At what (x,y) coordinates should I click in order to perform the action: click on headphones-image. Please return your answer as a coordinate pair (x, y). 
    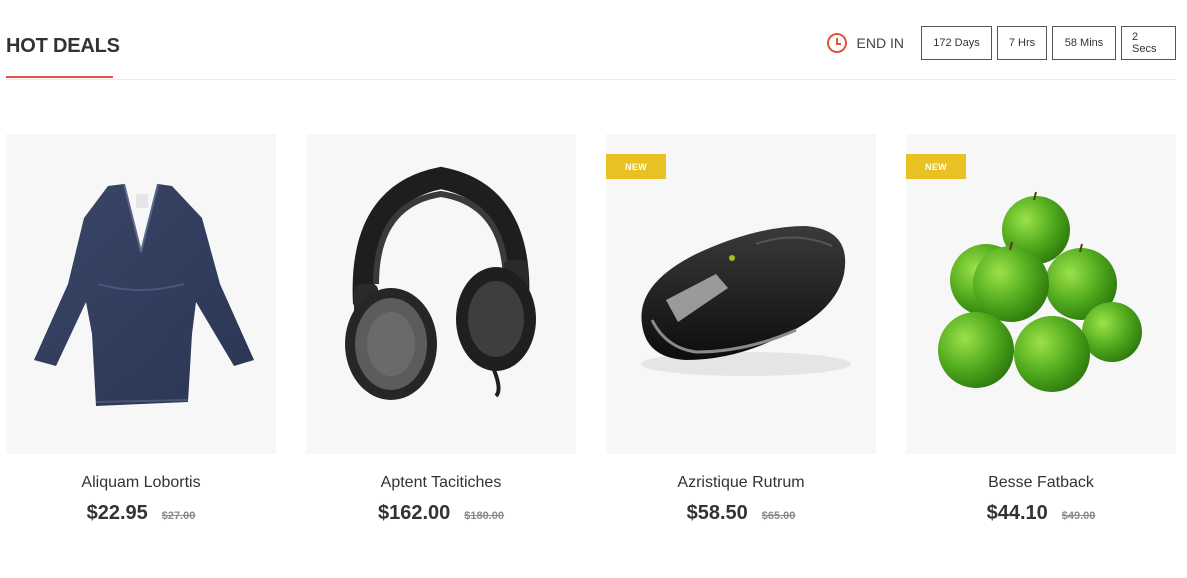
    Looking at the image, I should click on (440, 283).